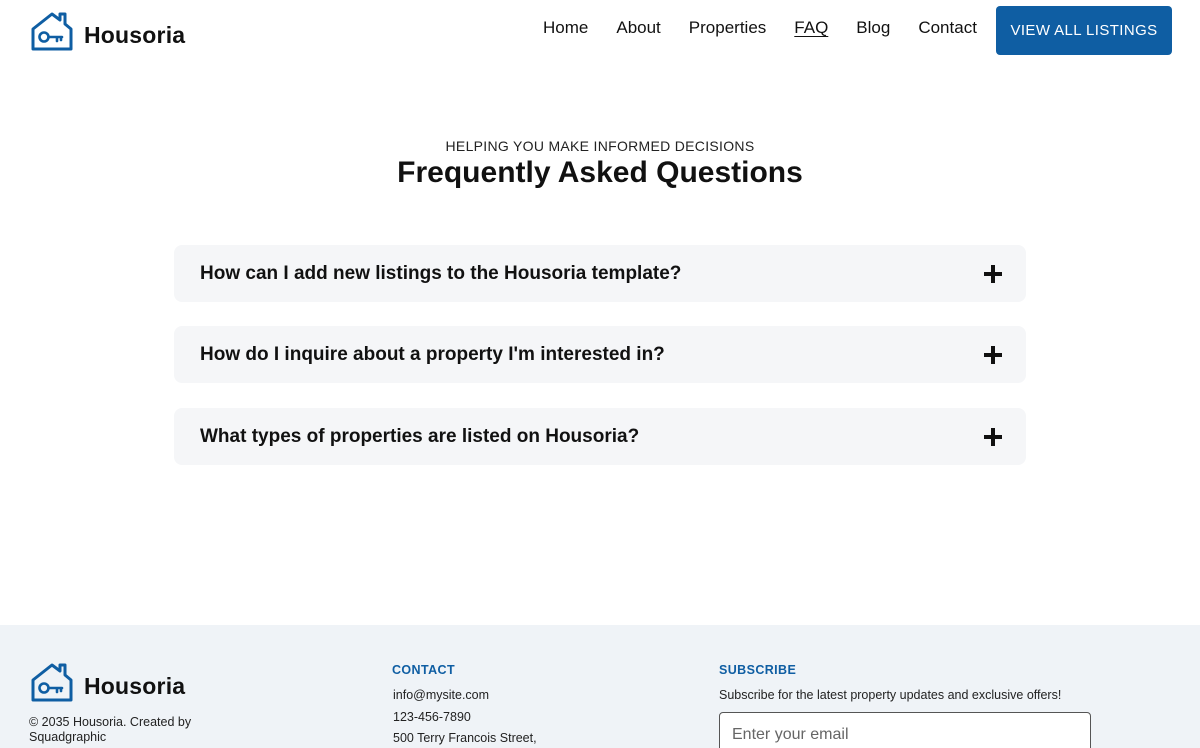  What do you see at coordinates (110, 729) in the screenshot?
I see `footer-copyright: © 2035 Housoria. Created by Squadgraphic` at bounding box center [110, 729].